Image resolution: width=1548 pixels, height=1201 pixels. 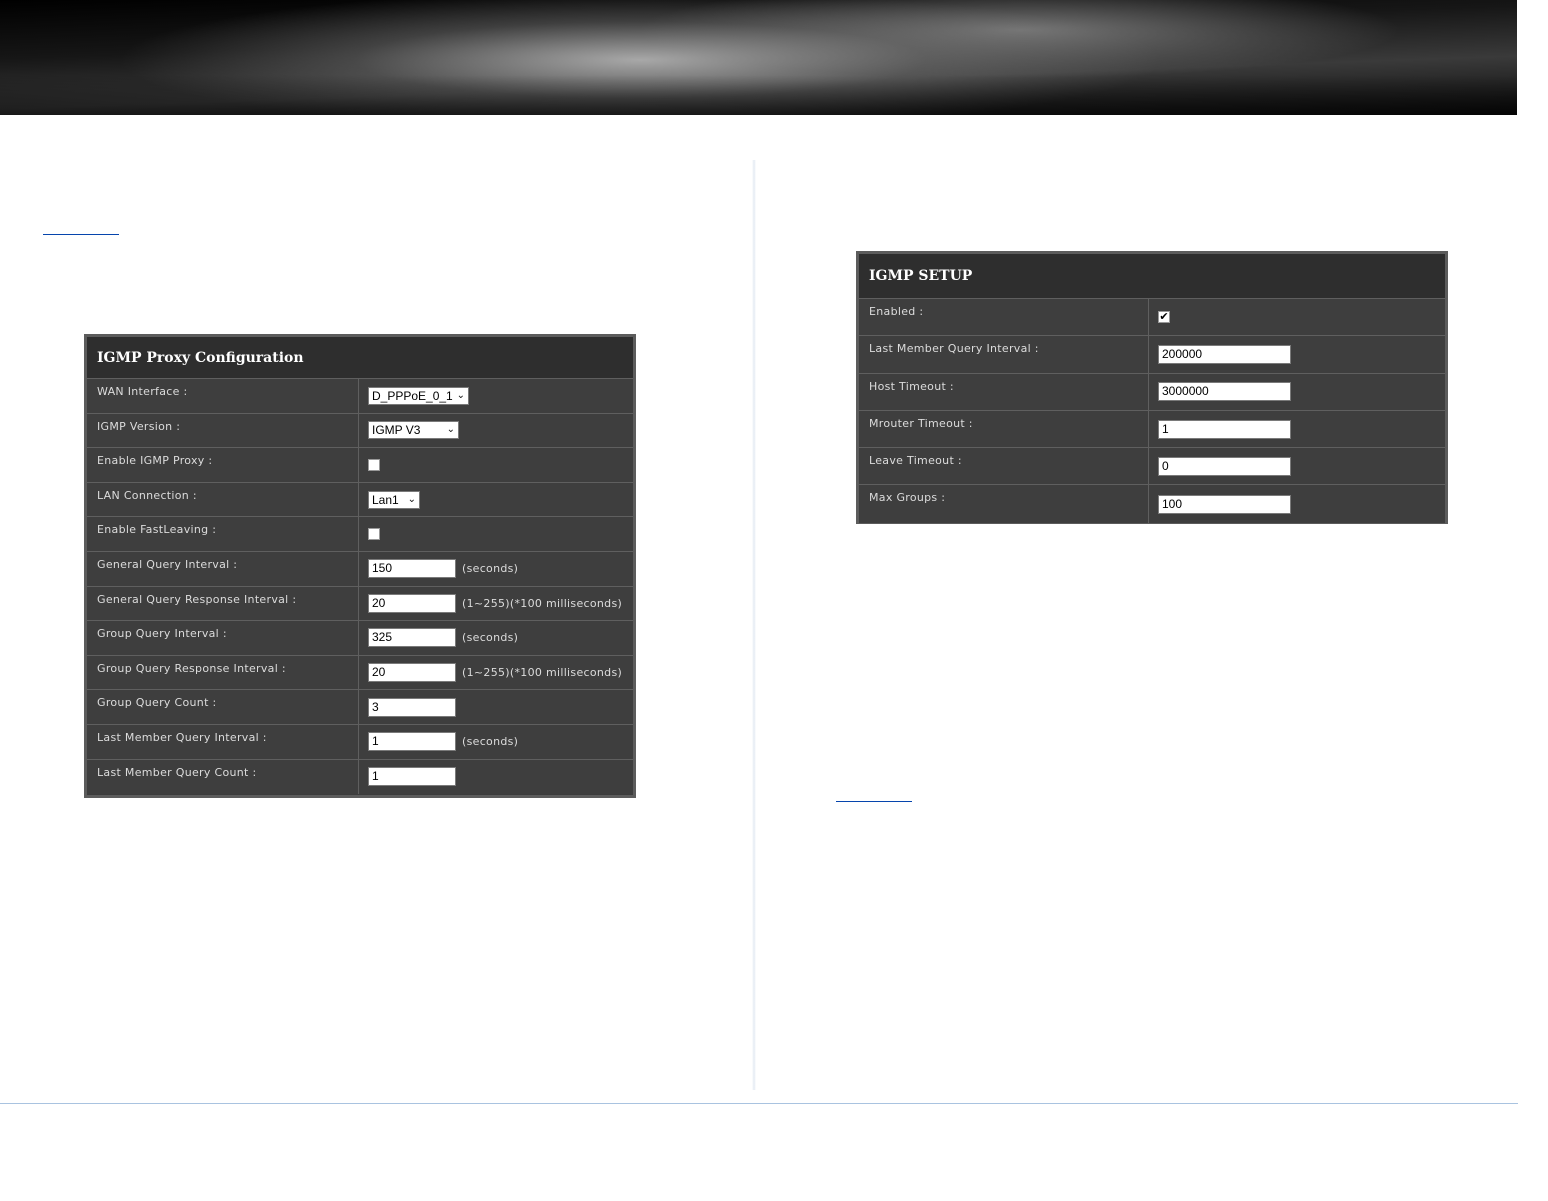 I want to click on row-max-groups: Max Groups : 100, so click(x=1152, y=504).